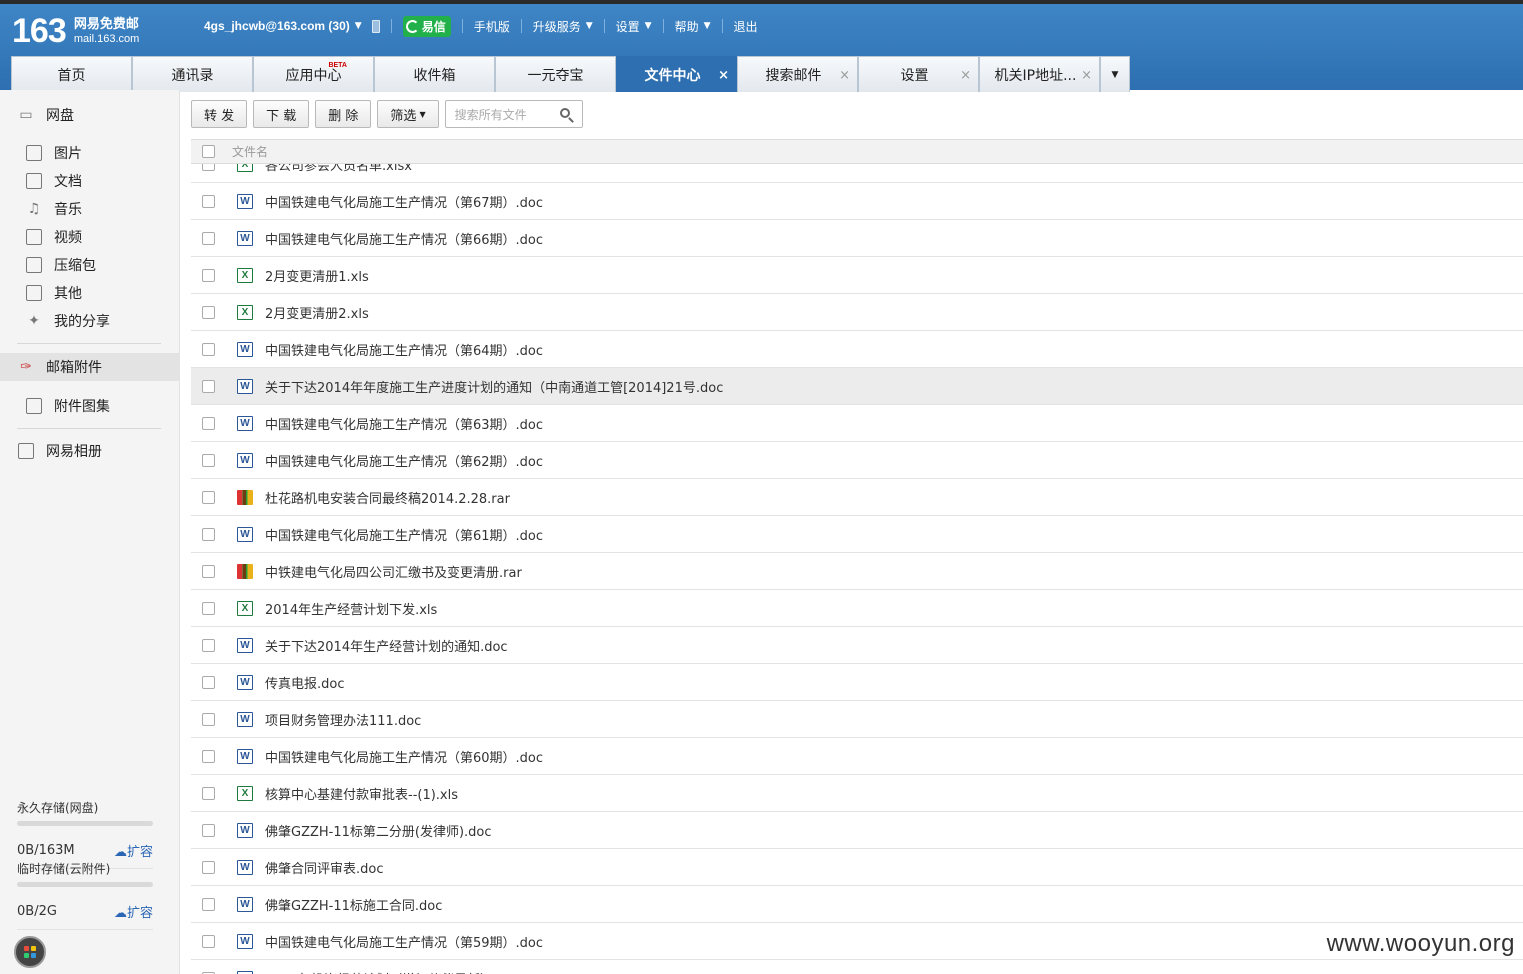  Describe the element at coordinates (857, 830) in the screenshot. I see `table-row: W 佛肇GZZH-11标第二分册(发律师).doc` at that location.